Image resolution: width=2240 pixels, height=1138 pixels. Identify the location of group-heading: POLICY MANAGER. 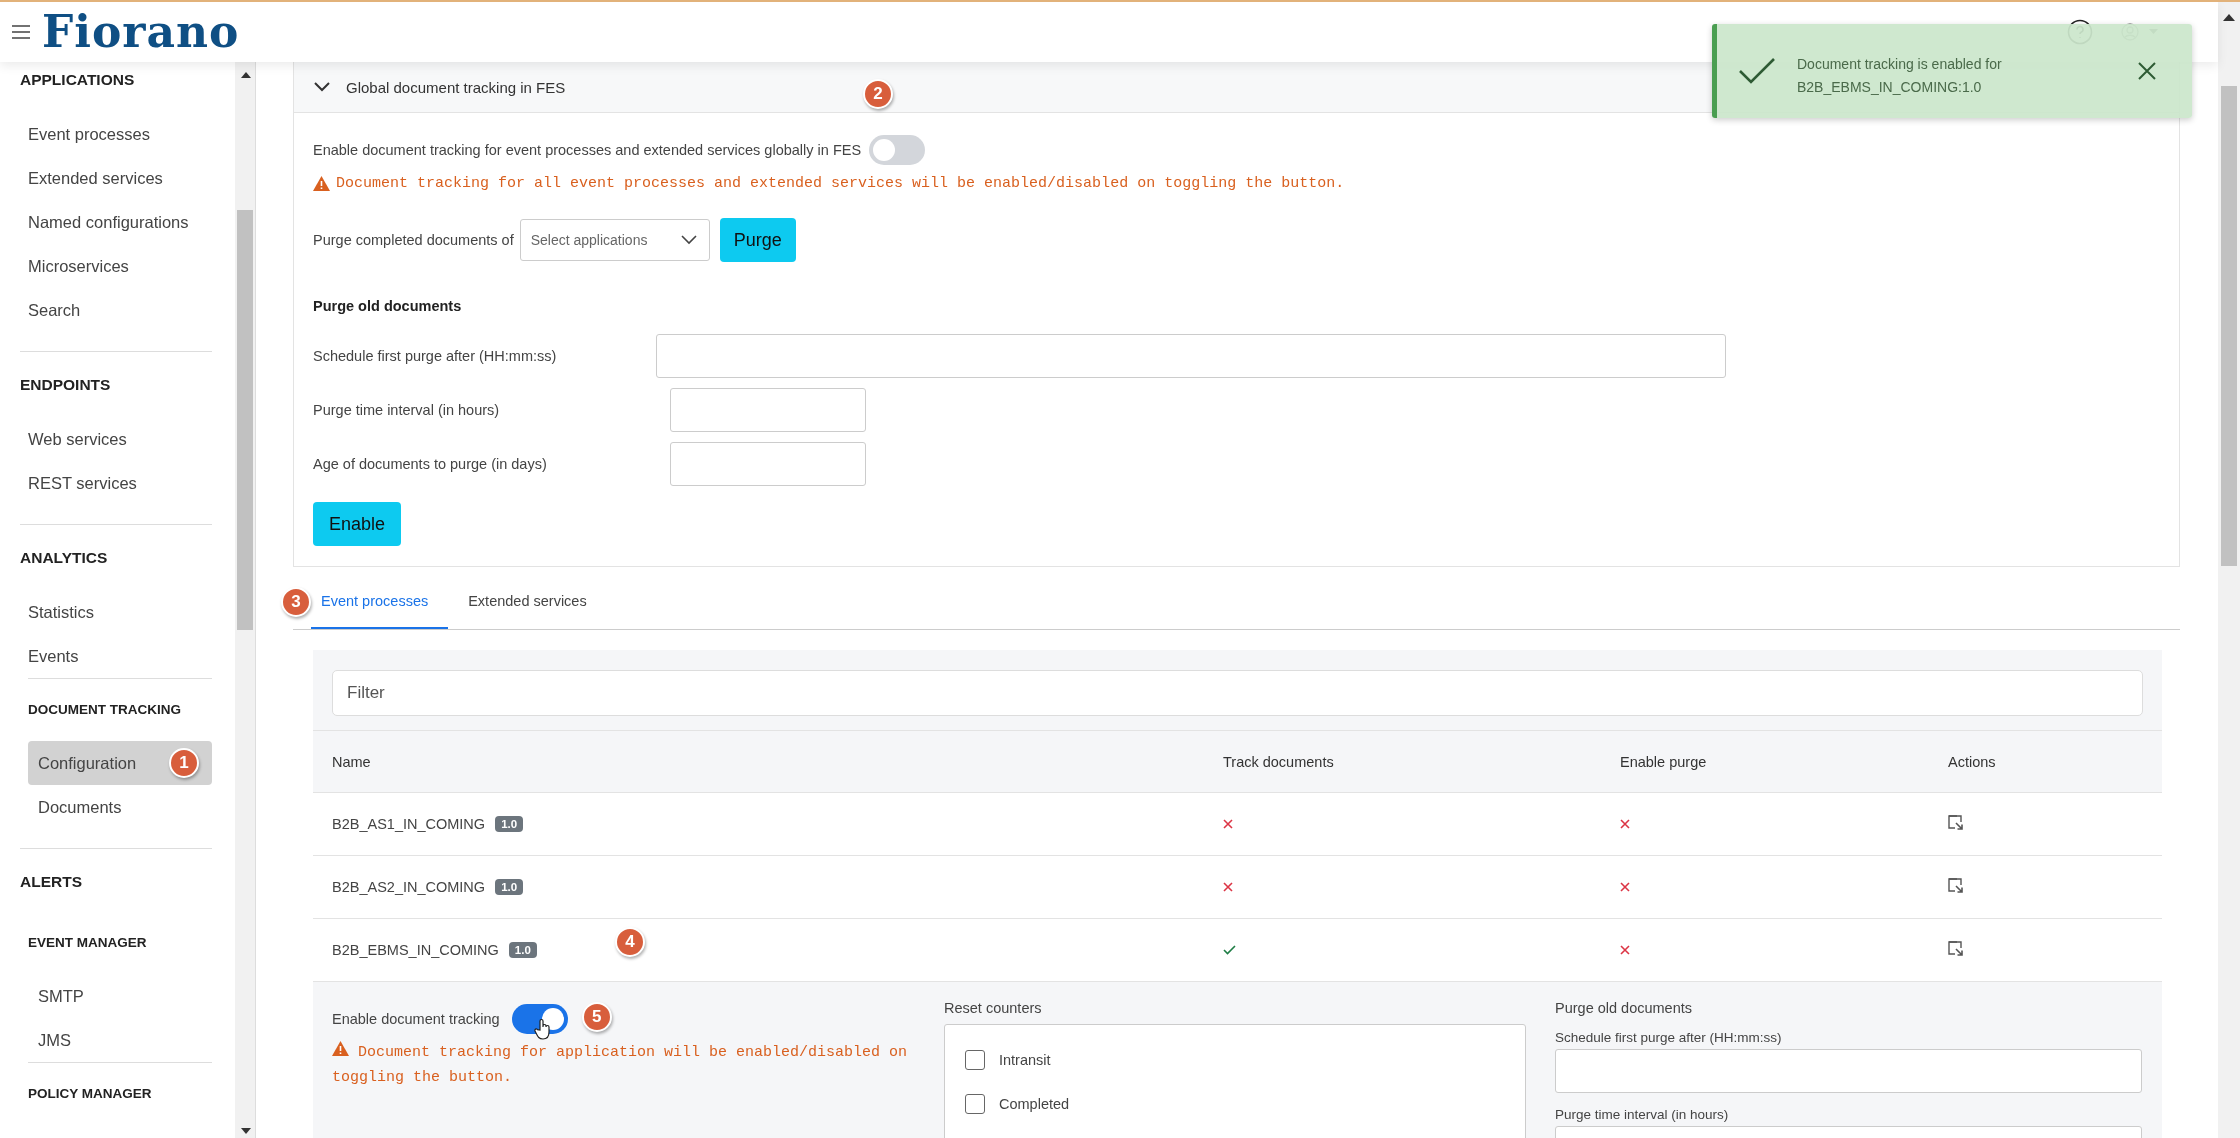
(90, 1094).